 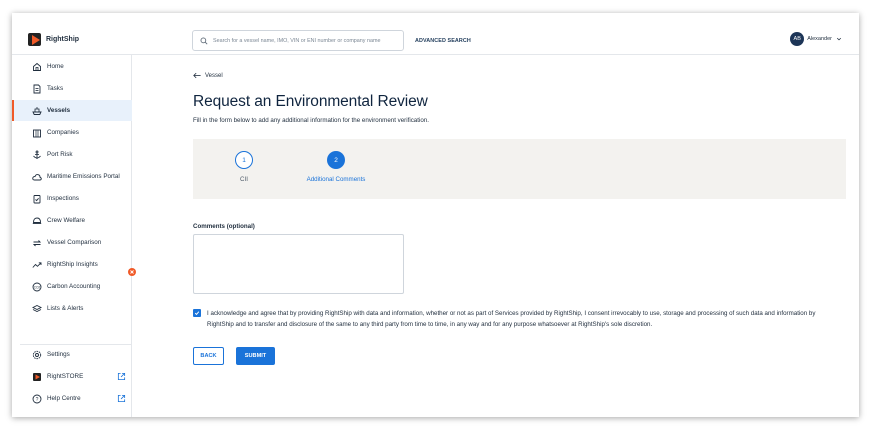 I want to click on sidebar-item-help-centre: ? Help Centre, so click(x=72, y=398).